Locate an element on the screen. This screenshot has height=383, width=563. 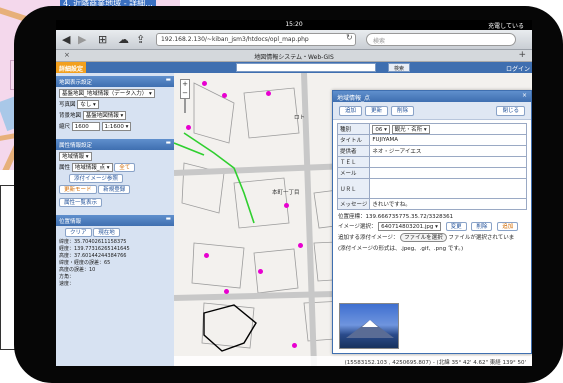
clear-button: クリア is located at coordinates (78, 232).